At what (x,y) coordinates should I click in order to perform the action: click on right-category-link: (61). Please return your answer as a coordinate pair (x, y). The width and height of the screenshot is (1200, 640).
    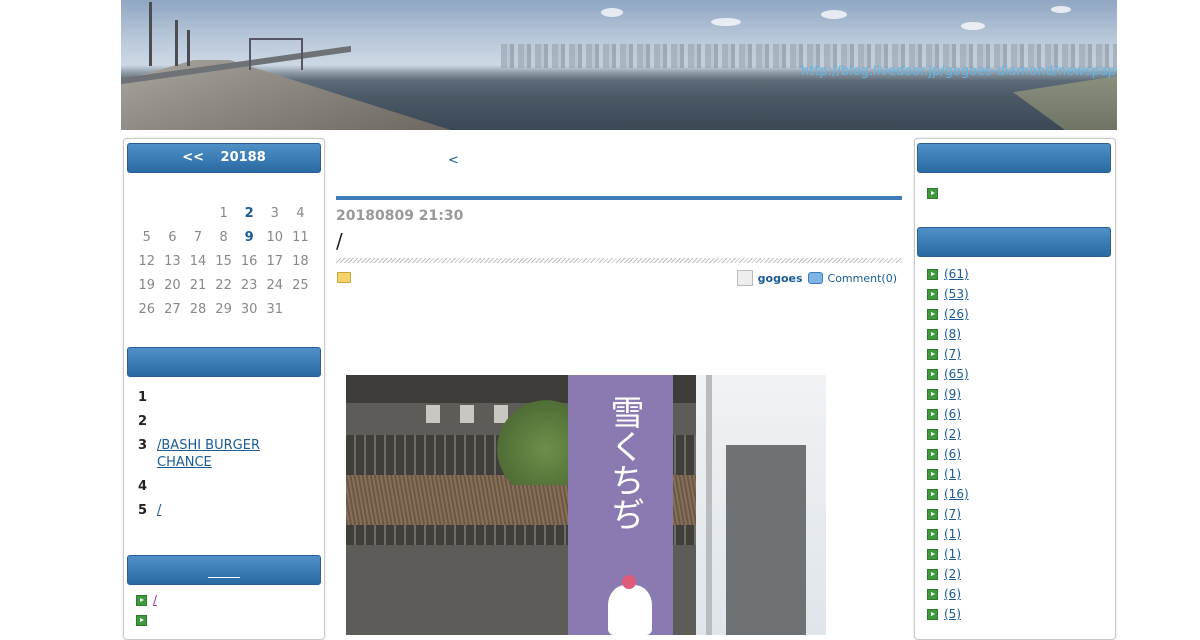
    Looking at the image, I should click on (962, 274).